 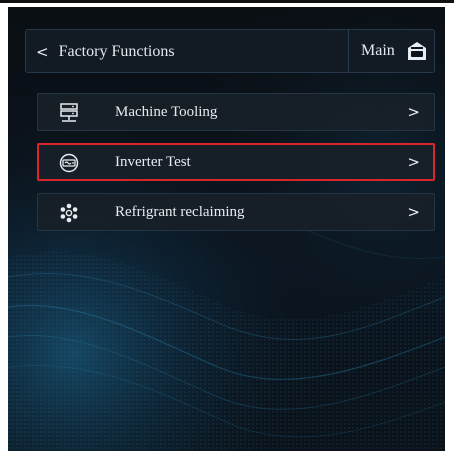 I want to click on inverter-test-icon, so click(x=69, y=163).